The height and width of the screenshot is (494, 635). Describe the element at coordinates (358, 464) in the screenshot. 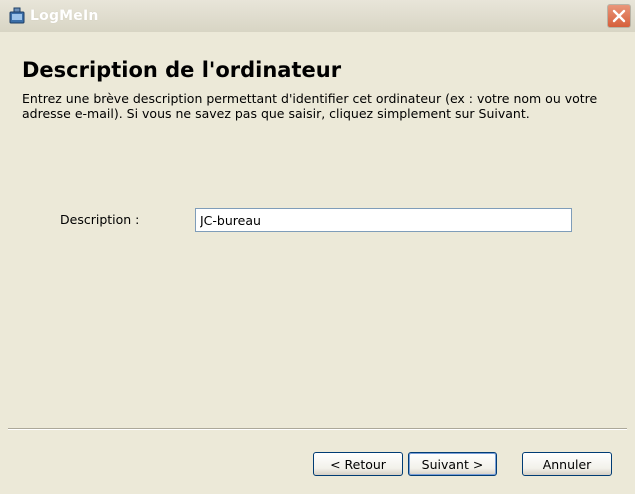

I see `back-button: < Retour` at that location.